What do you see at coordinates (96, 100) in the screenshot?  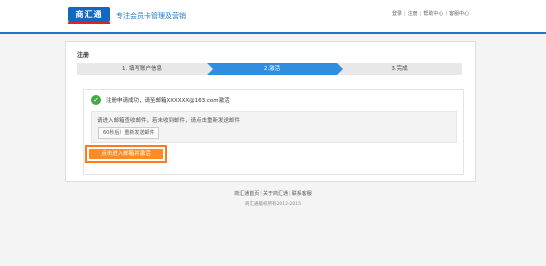 I see `check-circle-icon: ✓` at bounding box center [96, 100].